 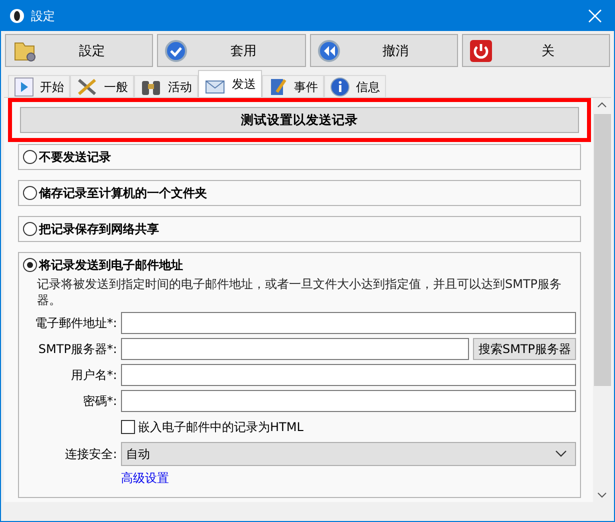 What do you see at coordinates (90, 454) in the screenshot?
I see `field-label: 连接安全:` at bounding box center [90, 454].